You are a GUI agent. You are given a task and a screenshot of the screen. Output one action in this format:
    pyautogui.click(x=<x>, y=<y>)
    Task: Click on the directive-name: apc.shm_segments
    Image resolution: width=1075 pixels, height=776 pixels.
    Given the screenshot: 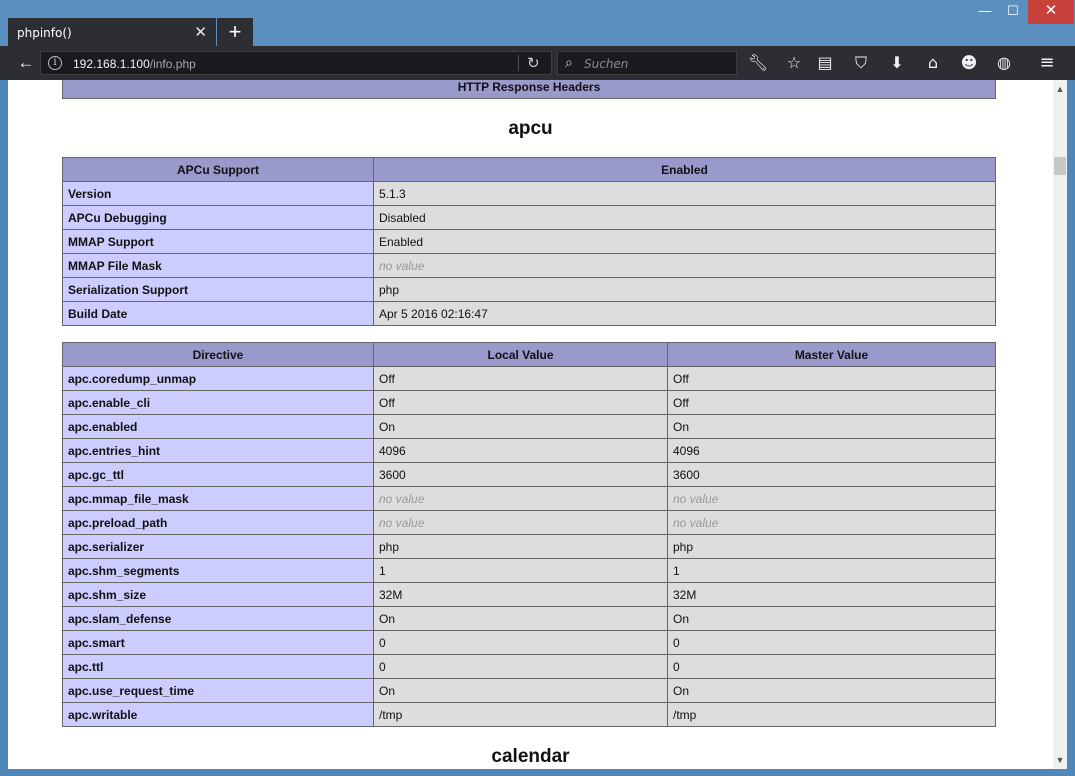 What is the action you would take?
    pyautogui.click(x=218, y=570)
    